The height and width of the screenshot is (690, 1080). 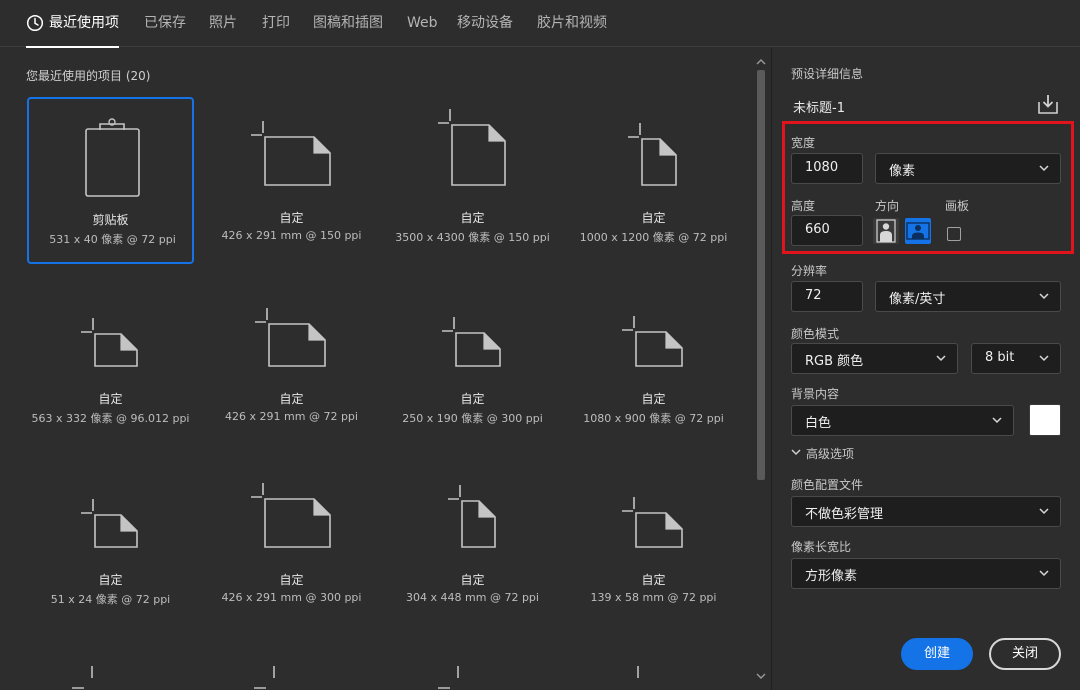 What do you see at coordinates (886, 231) in the screenshot?
I see `portrait-orientation-button` at bounding box center [886, 231].